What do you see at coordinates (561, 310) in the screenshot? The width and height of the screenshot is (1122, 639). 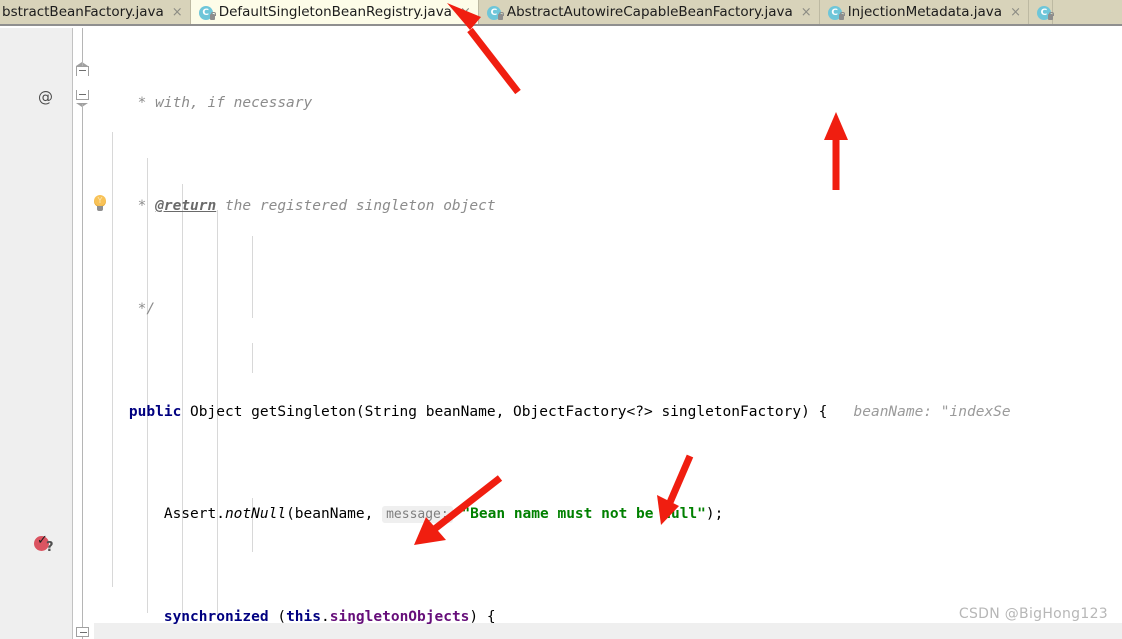 I see `code-line: */` at bounding box center [561, 310].